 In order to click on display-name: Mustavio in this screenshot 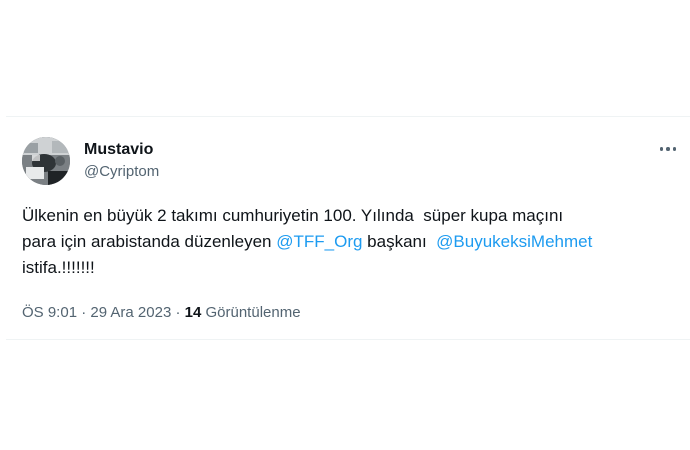, I will do `click(121, 150)`.